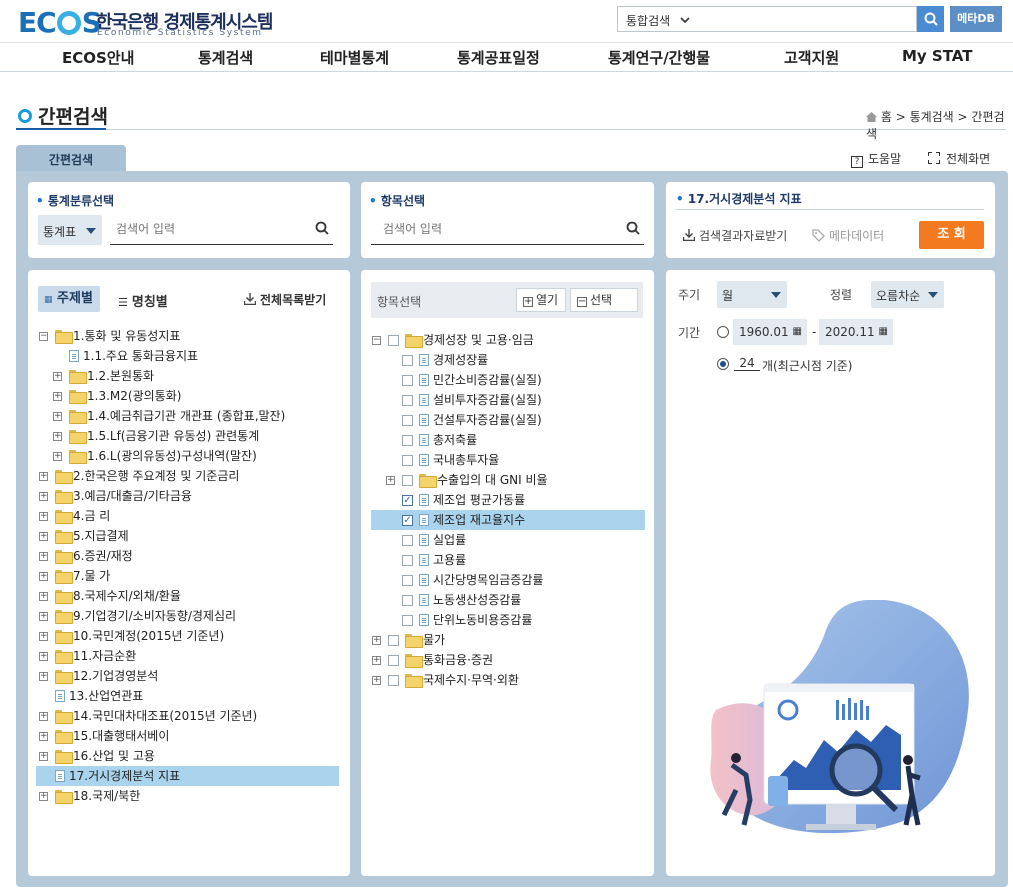 Image resolution: width=1013 pixels, height=895 pixels. Describe the element at coordinates (508, 440) in the screenshot. I see `item-tree-item: 총저축률` at that location.